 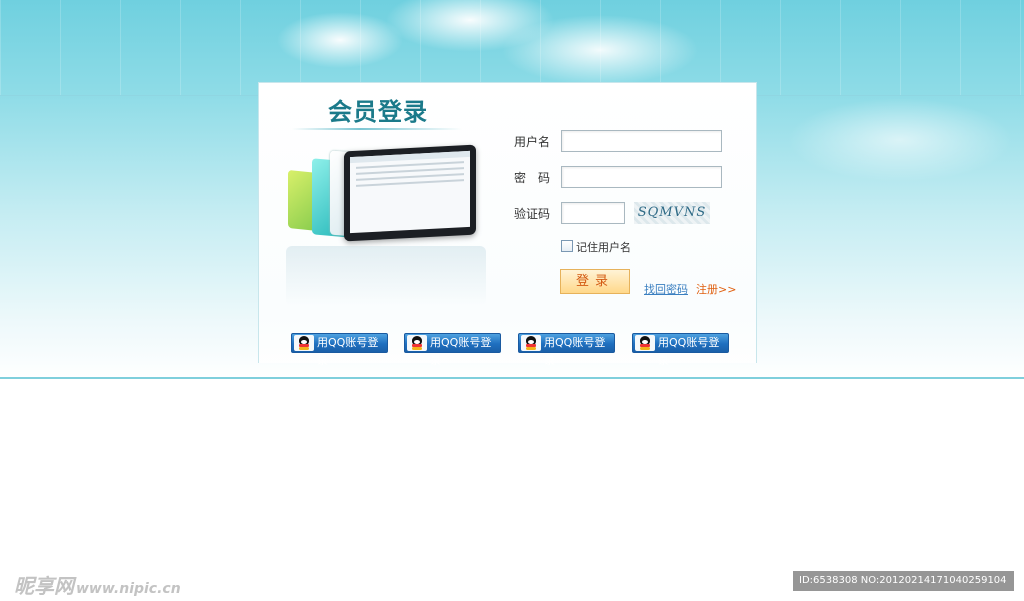 What do you see at coordinates (666, 289) in the screenshot?
I see `forgot-password-link: 找回密码` at bounding box center [666, 289].